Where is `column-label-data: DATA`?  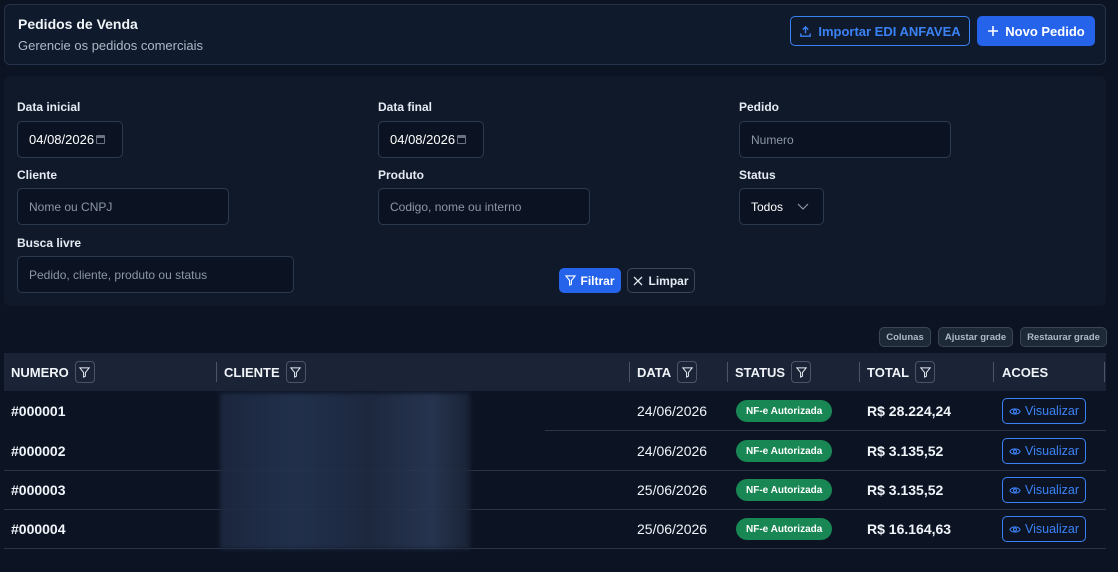
column-label-data: DATA is located at coordinates (654, 372).